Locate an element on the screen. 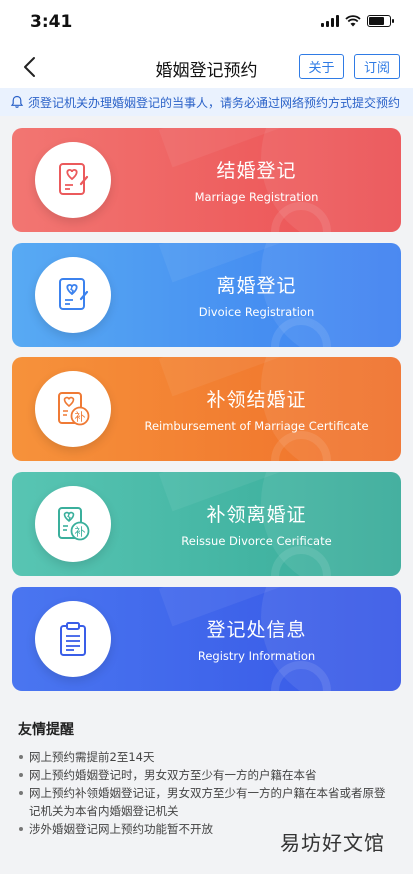 The width and height of the screenshot is (413, 874). divorce-certificate-icon is located at coordinates (73, 295).